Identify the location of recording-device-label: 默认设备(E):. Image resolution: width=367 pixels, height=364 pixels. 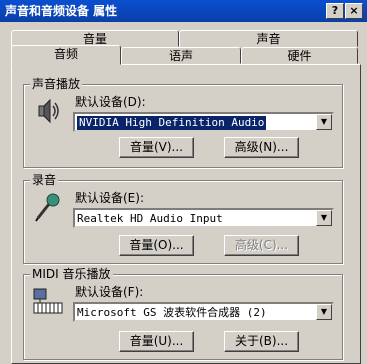
(109, 198).